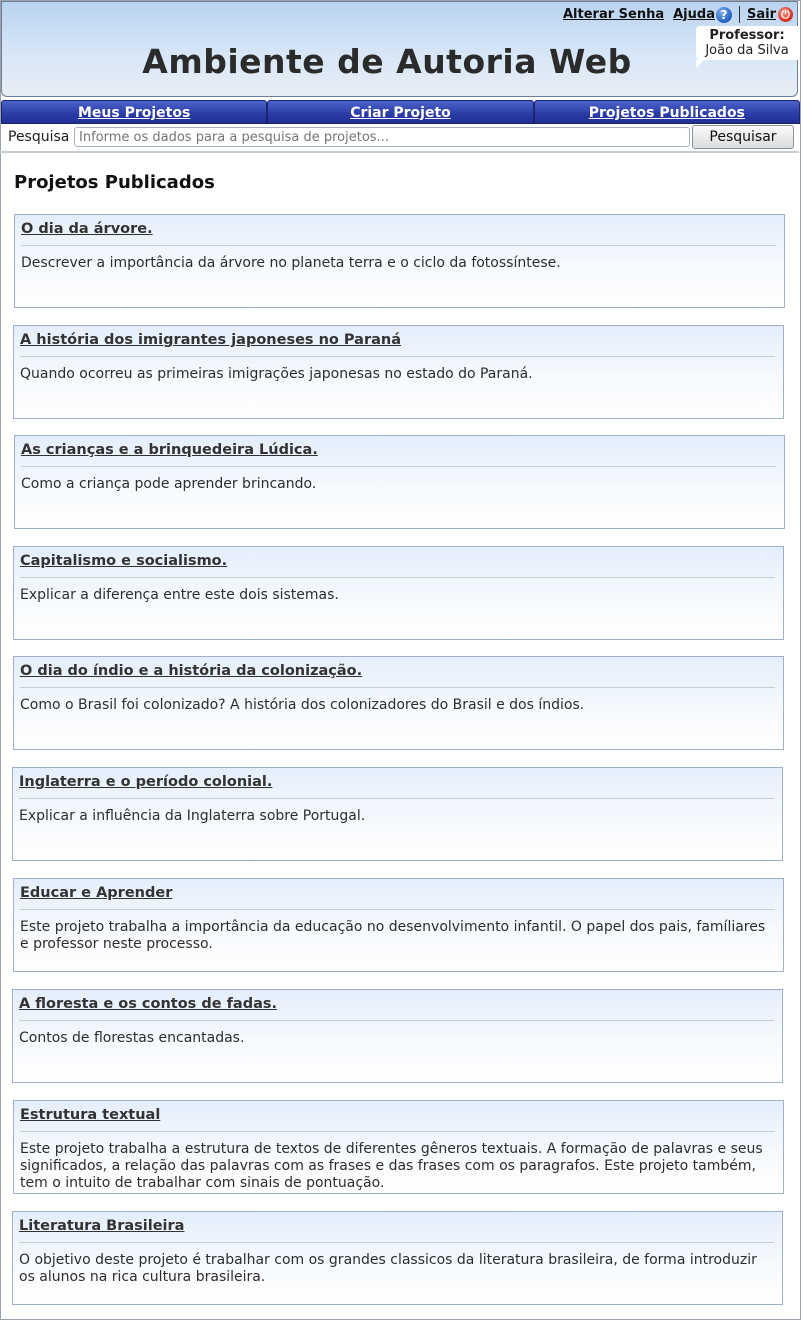 The height and width of the screenshot is (1320, 801). What do you see at coordinates (785, 14) in the screenshot?
I see `power-icon: ⏻` at bounding box center [785, 14].